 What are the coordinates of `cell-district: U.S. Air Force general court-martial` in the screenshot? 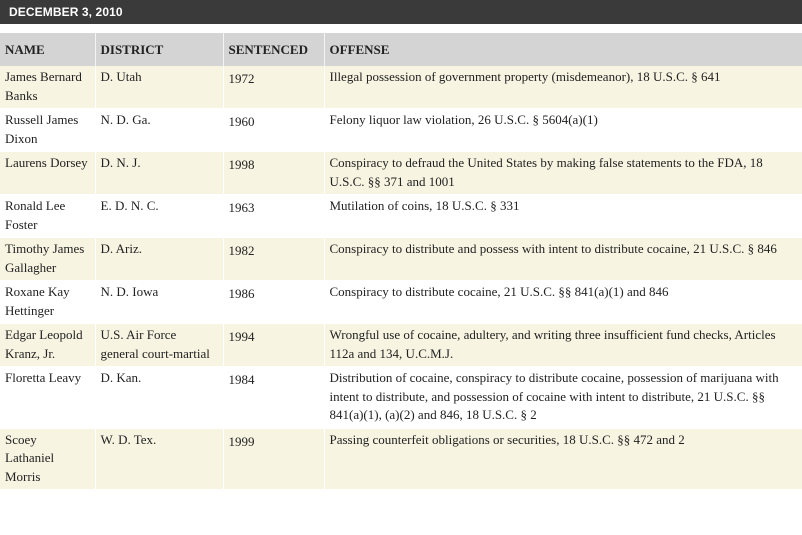 It's located at (158, 345).